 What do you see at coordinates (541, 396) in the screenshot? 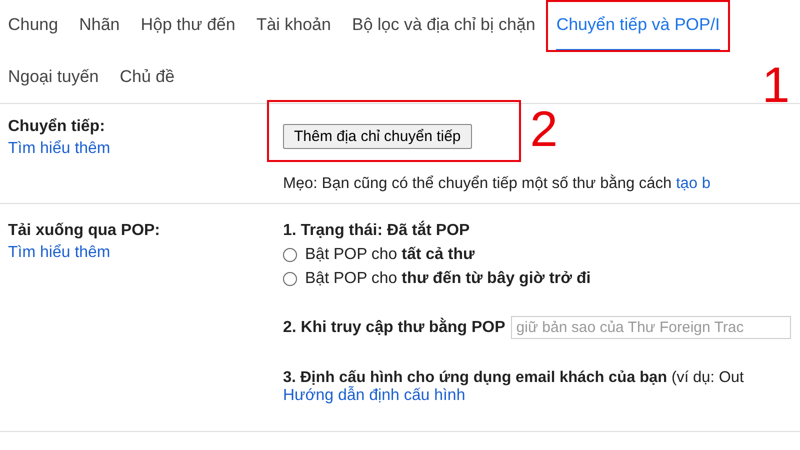
I see `configure-guide-link: Hướng dẫn định cấu hình` at bounding box center [541, 396].